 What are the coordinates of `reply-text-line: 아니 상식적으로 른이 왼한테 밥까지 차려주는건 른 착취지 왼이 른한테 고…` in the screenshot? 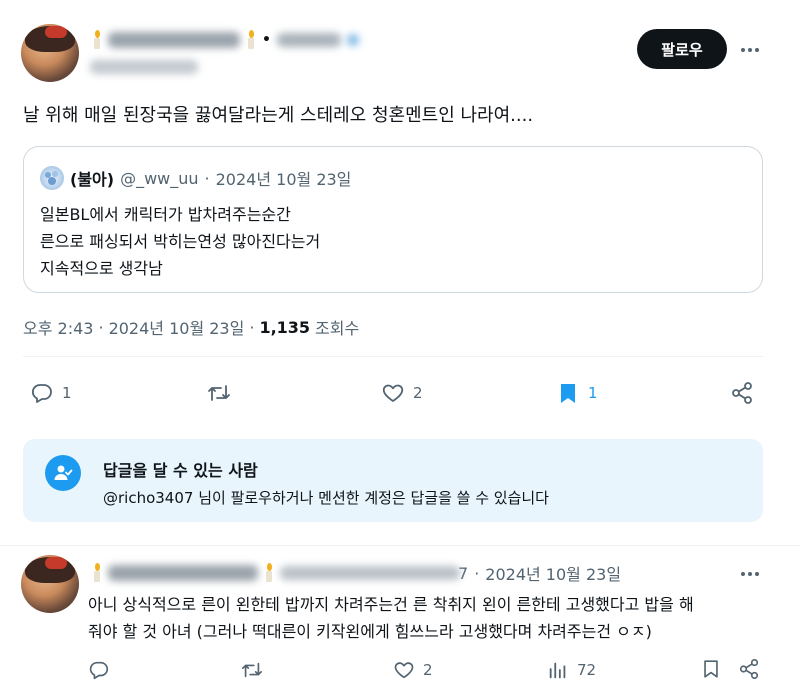 It's located at (391, 604).